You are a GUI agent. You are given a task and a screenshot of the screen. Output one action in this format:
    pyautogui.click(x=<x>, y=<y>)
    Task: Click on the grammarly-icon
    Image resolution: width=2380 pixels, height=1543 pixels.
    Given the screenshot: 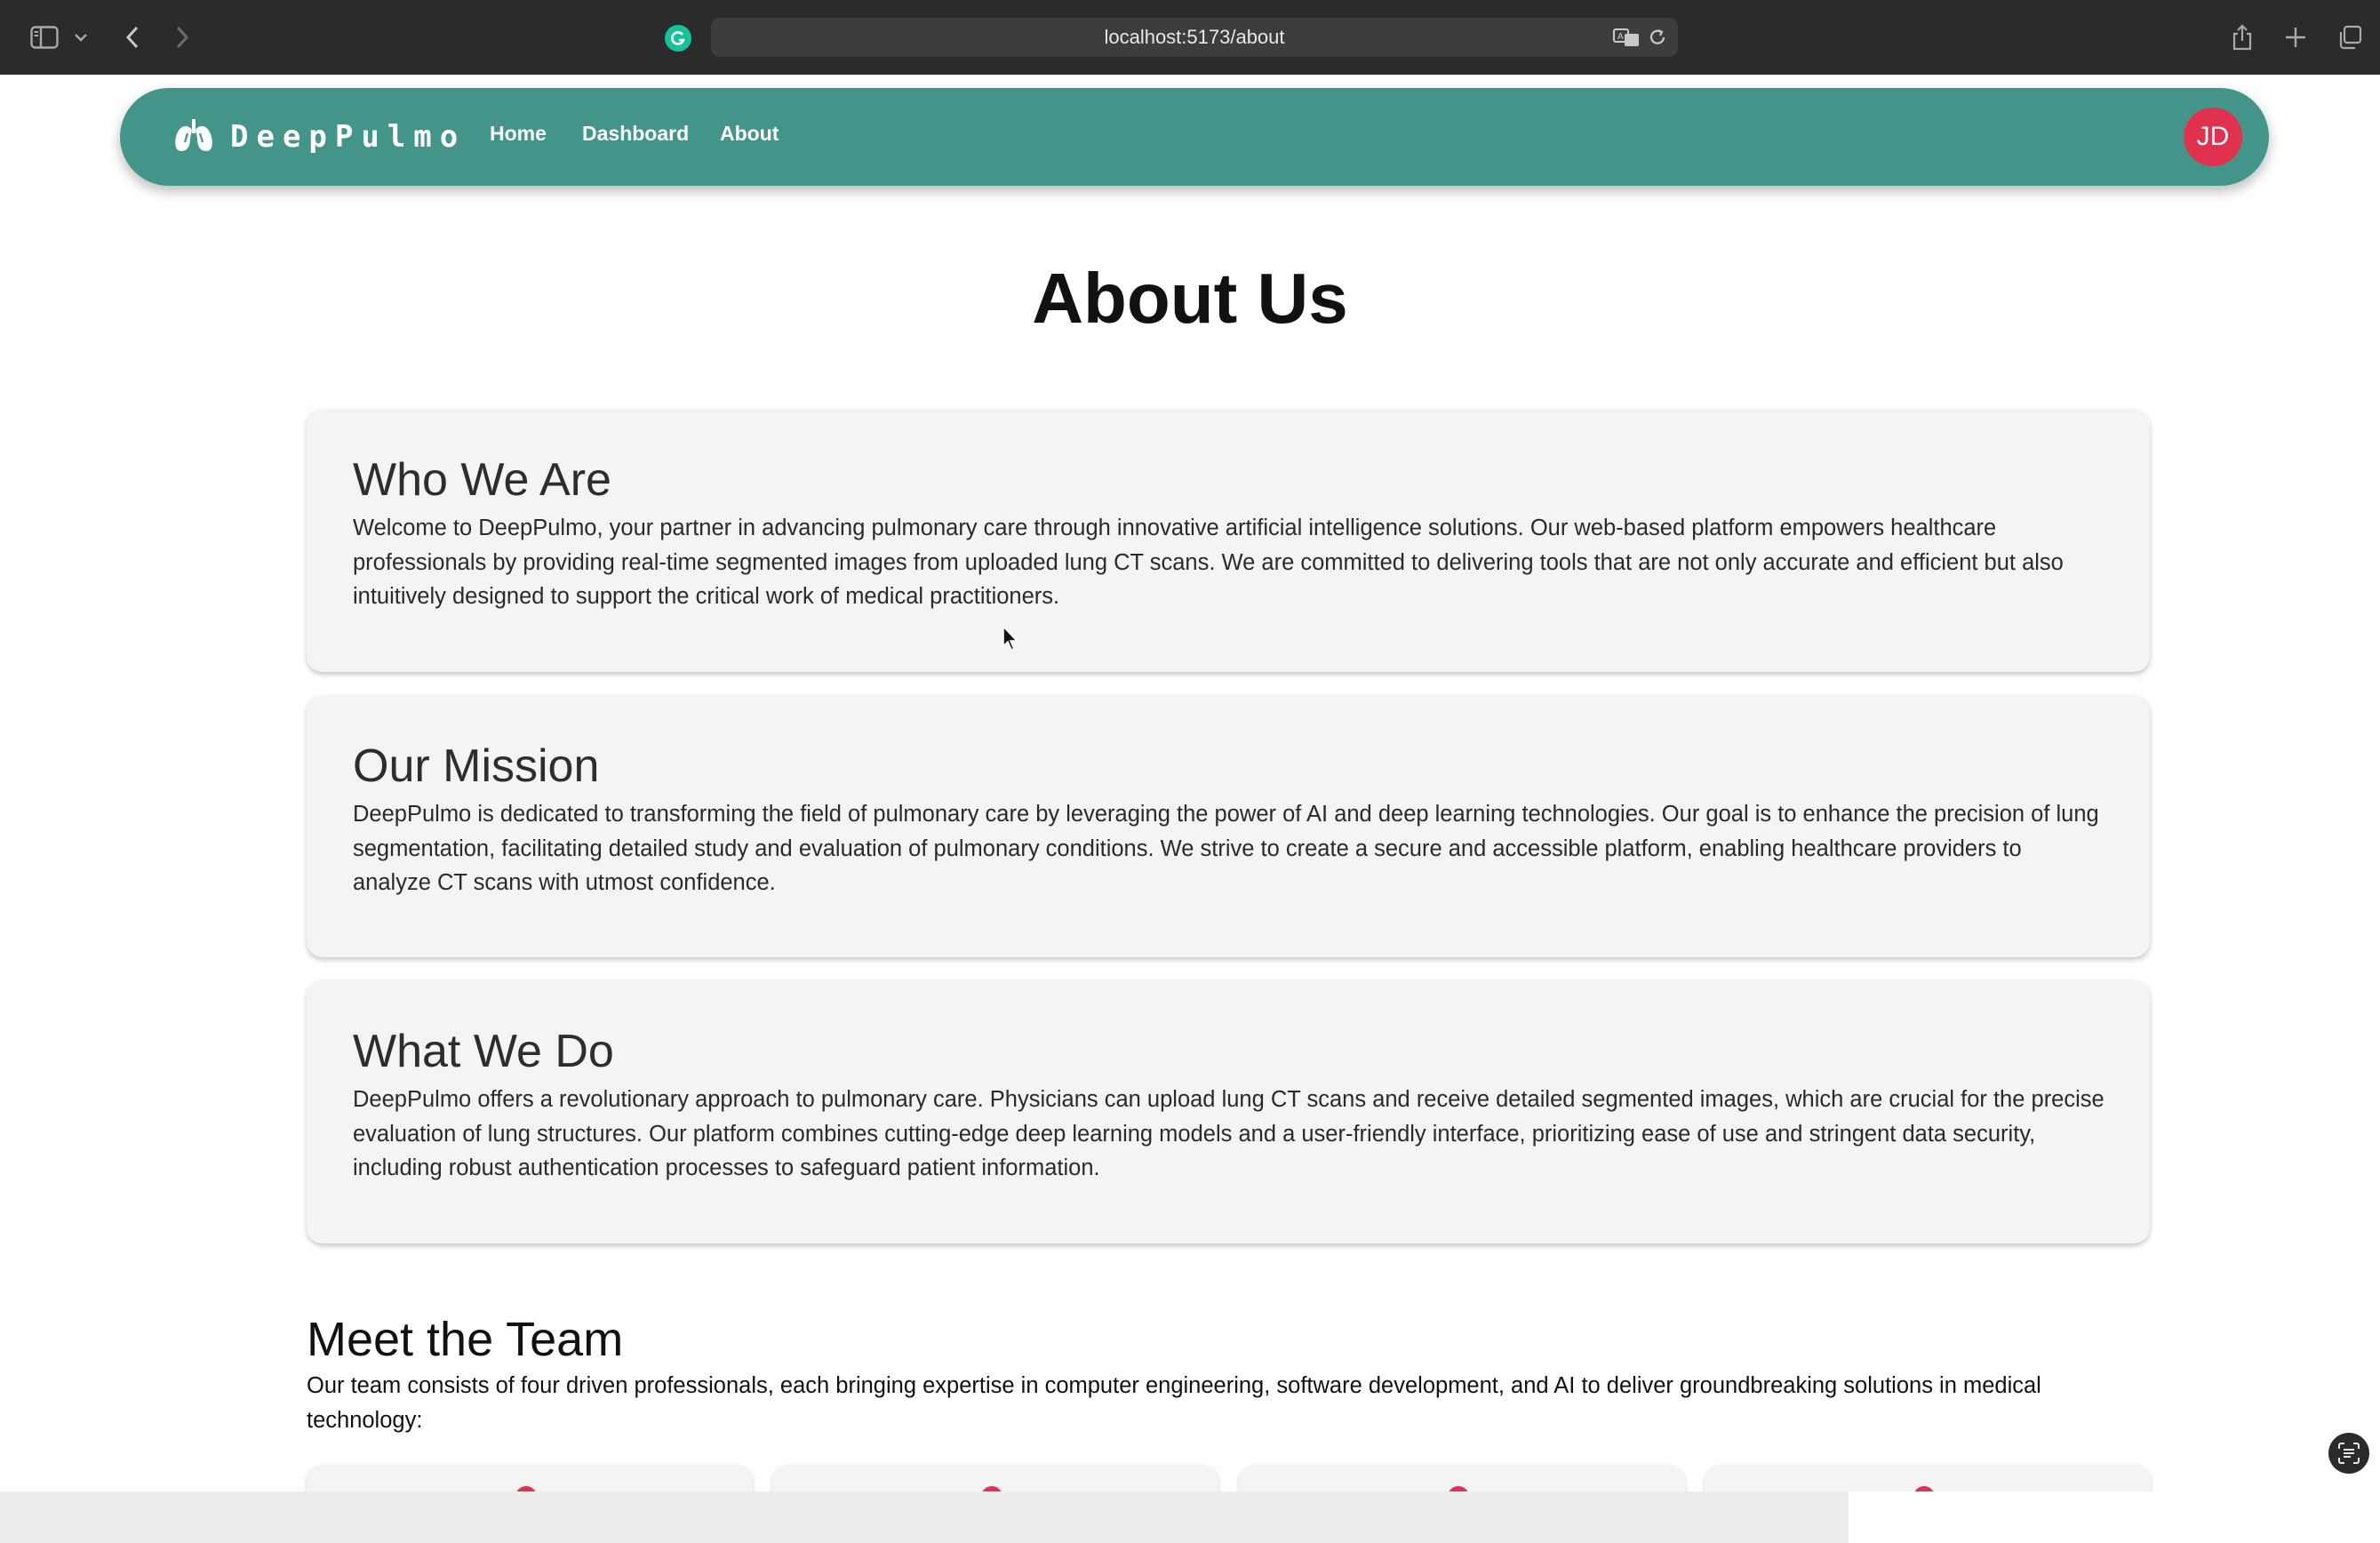 What is the action you would take?
    pyautogui.click(x=678, y=39)
    